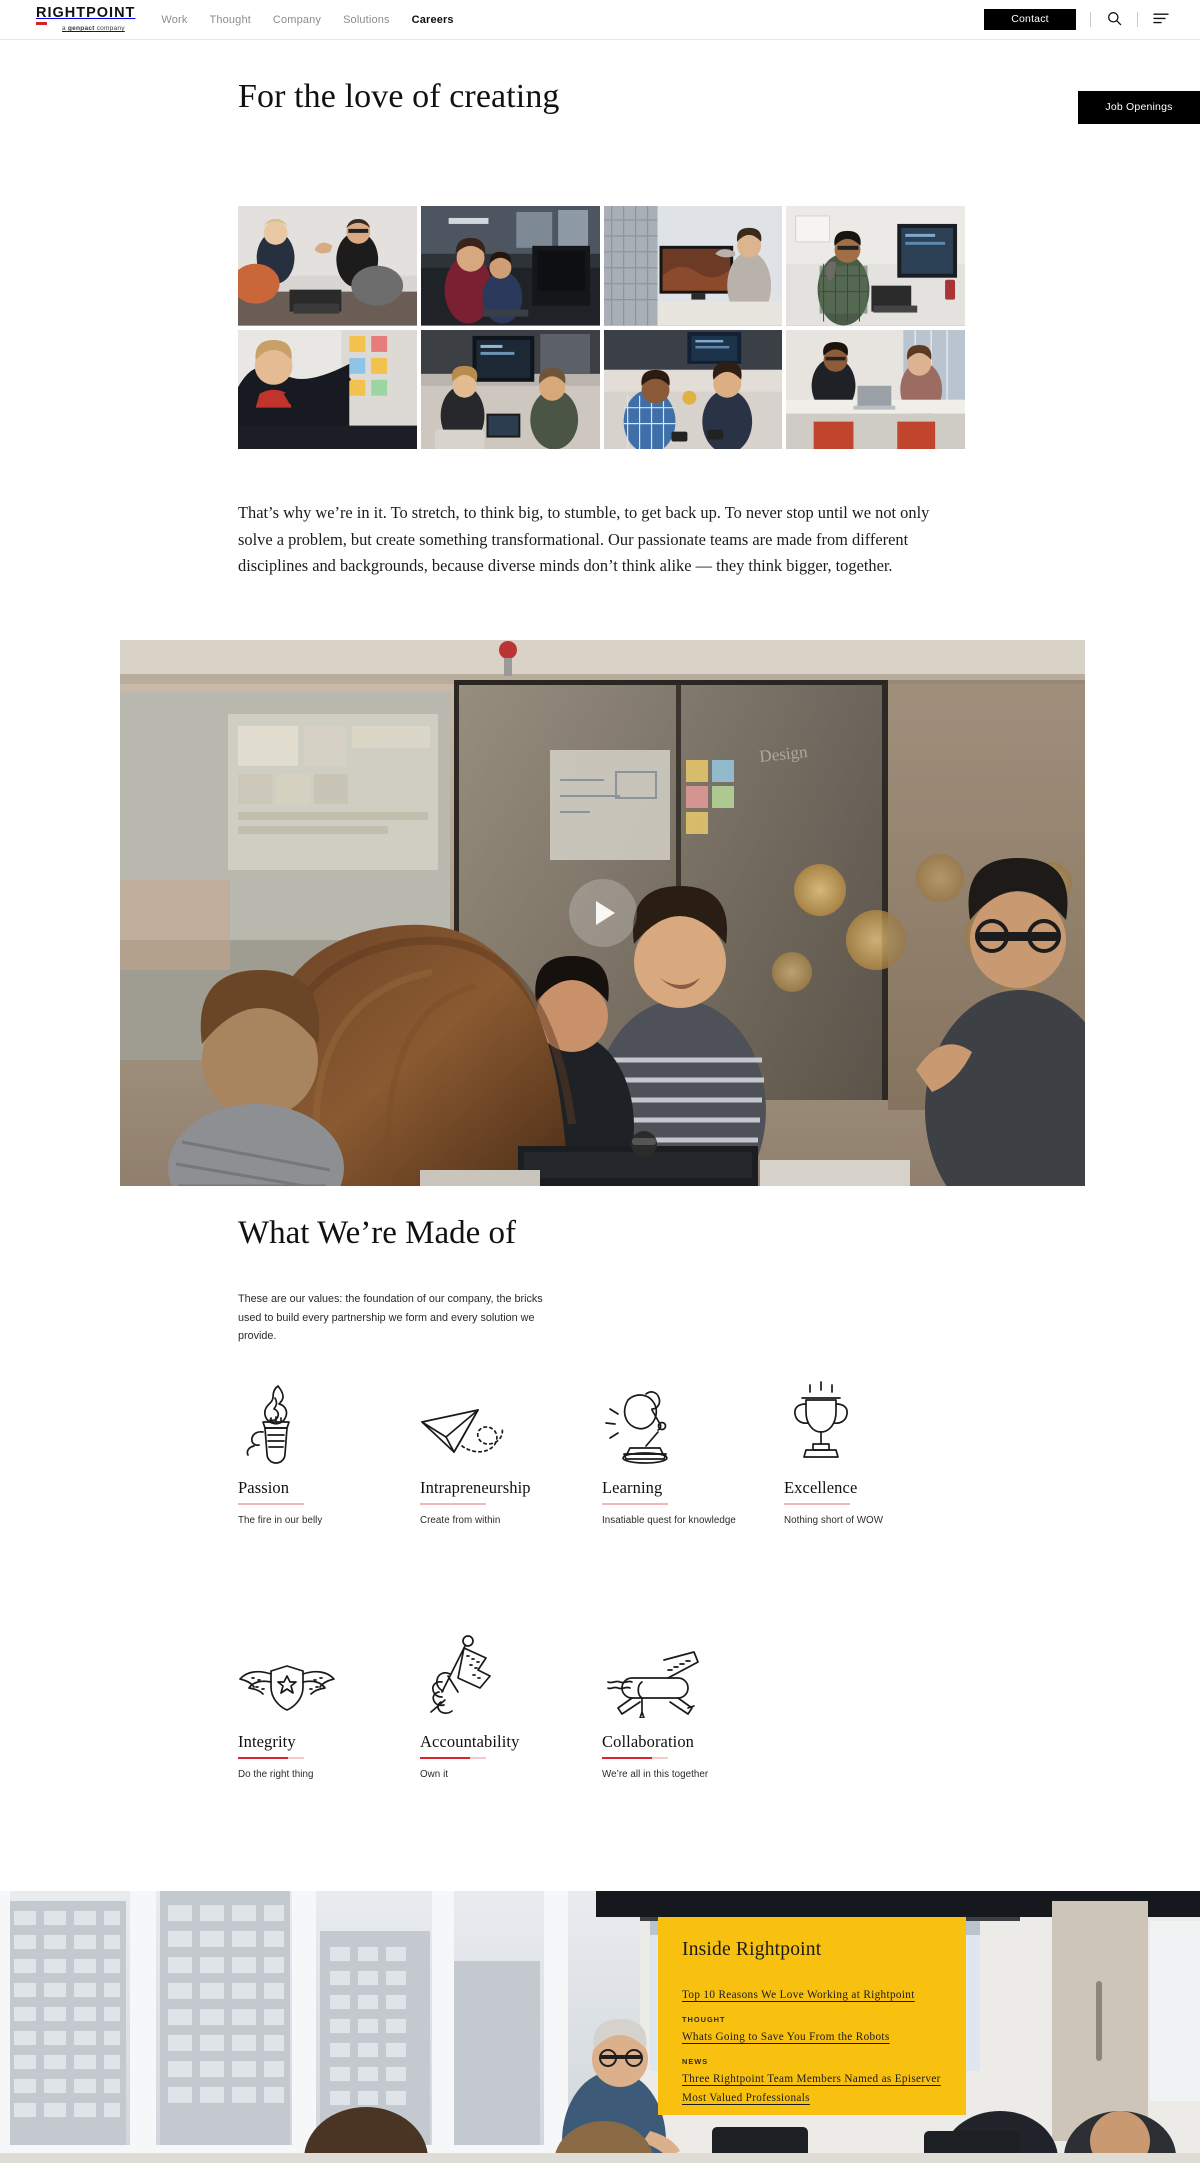  Describe the element at coordinates (601, 327) in the screenshot. I see `photo-grid` at that location.